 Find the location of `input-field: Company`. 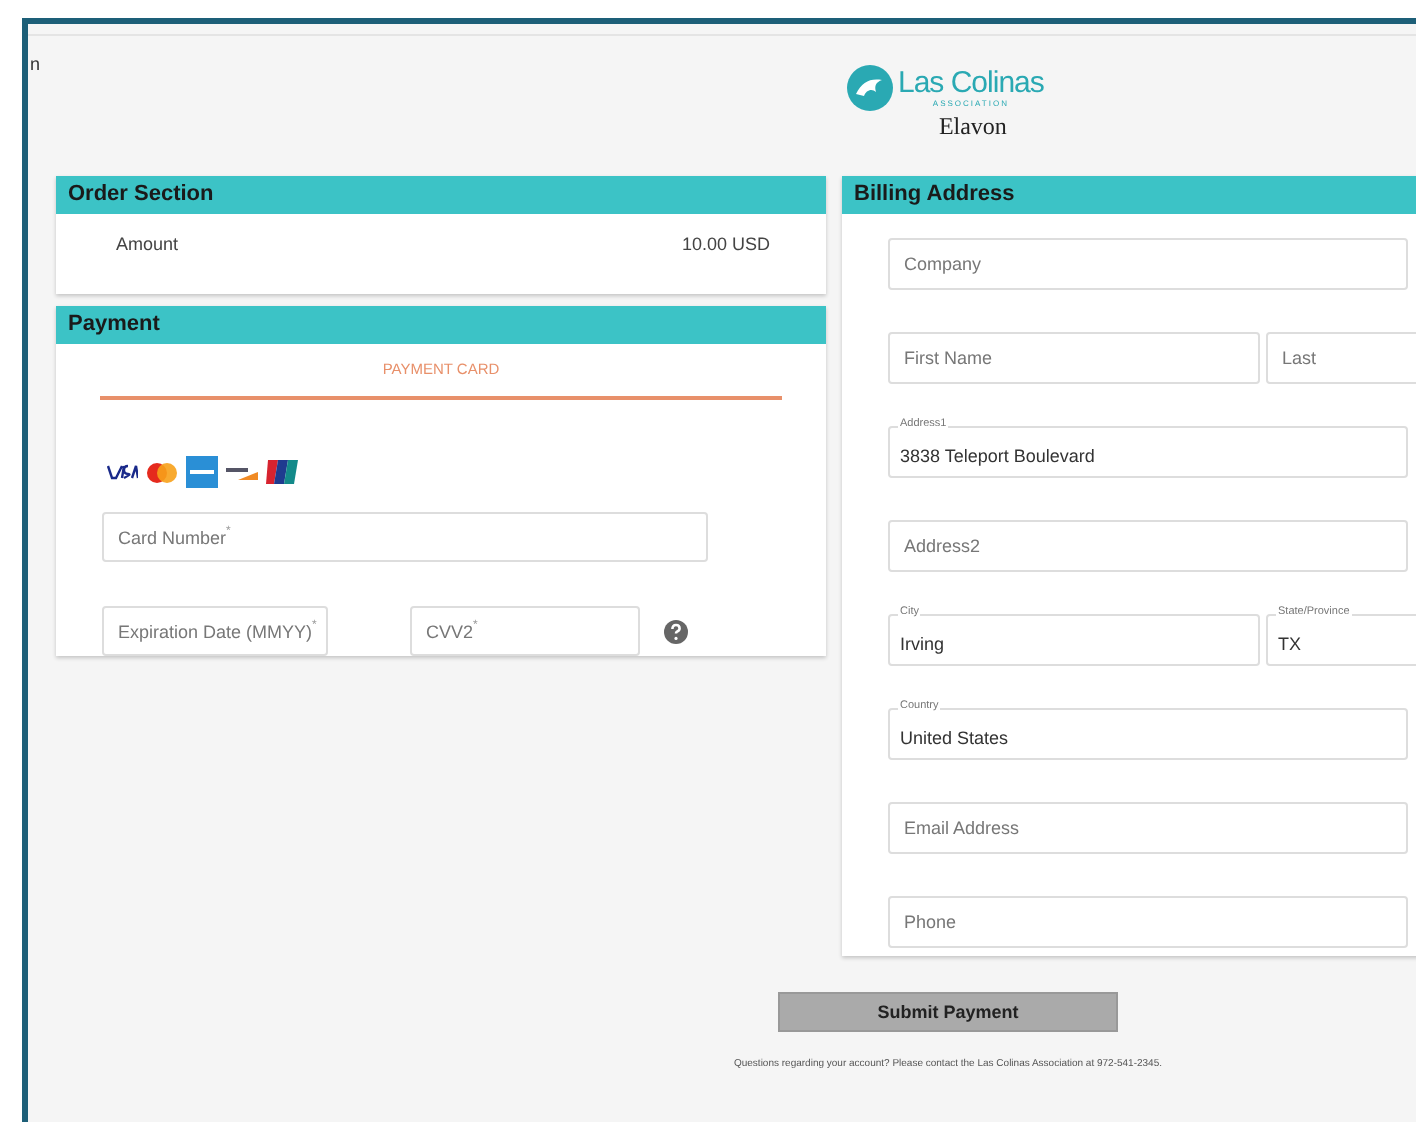

input-field: Company is located at coordinates (1148, 264).